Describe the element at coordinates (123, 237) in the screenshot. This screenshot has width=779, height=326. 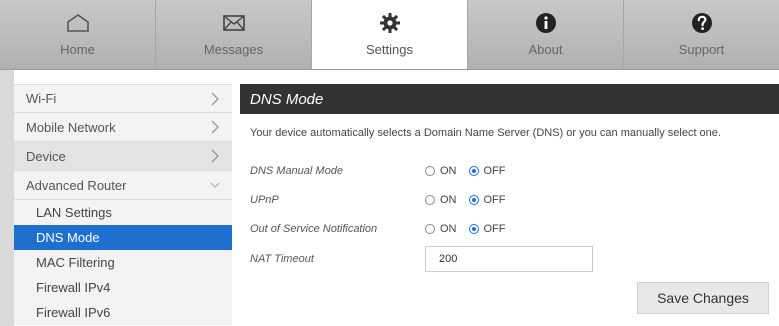
I see `sidebar-subitem-dns-mode: DNS Mode` at that location.